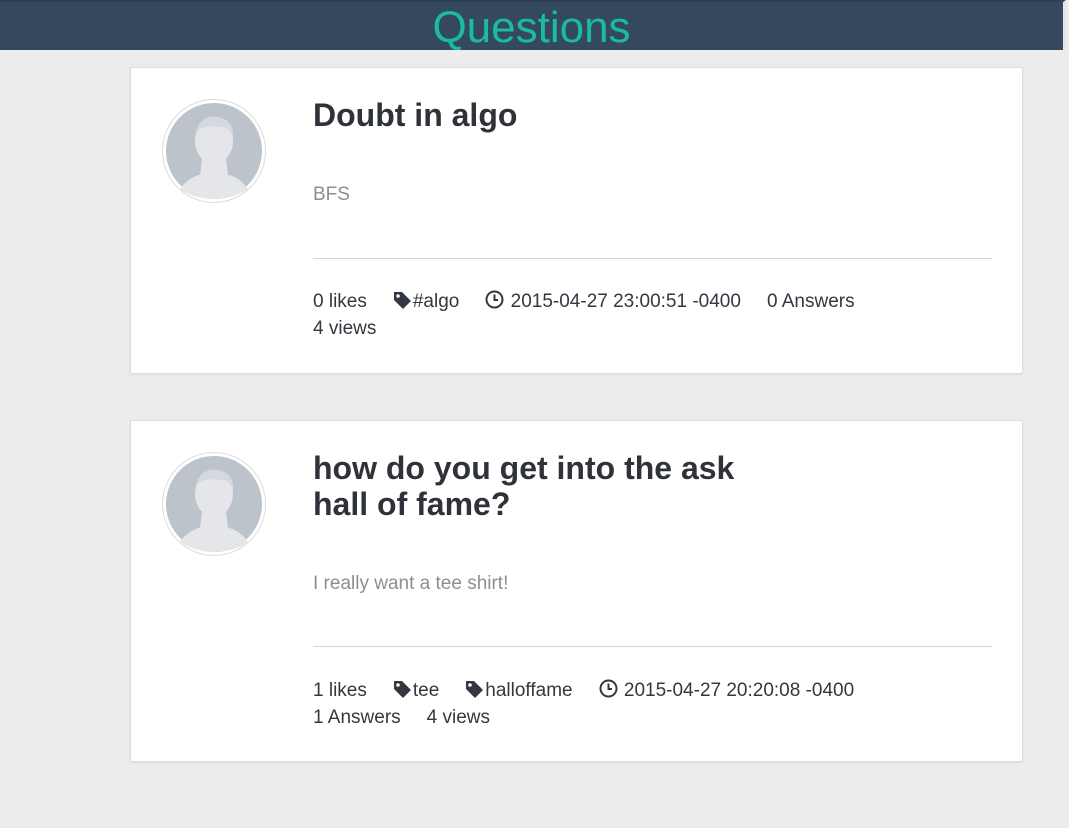  I want to click on likes-count: 0 likes, so click(340, 301).